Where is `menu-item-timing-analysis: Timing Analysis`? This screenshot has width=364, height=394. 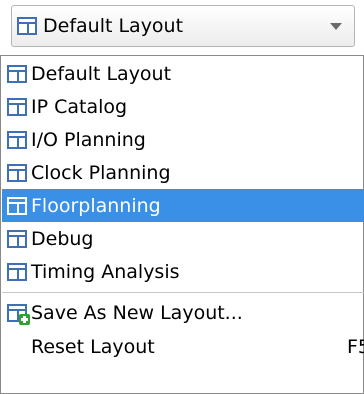
menu-item-timing-analysis: Timing Analysis is located at coordinates (183, 271).